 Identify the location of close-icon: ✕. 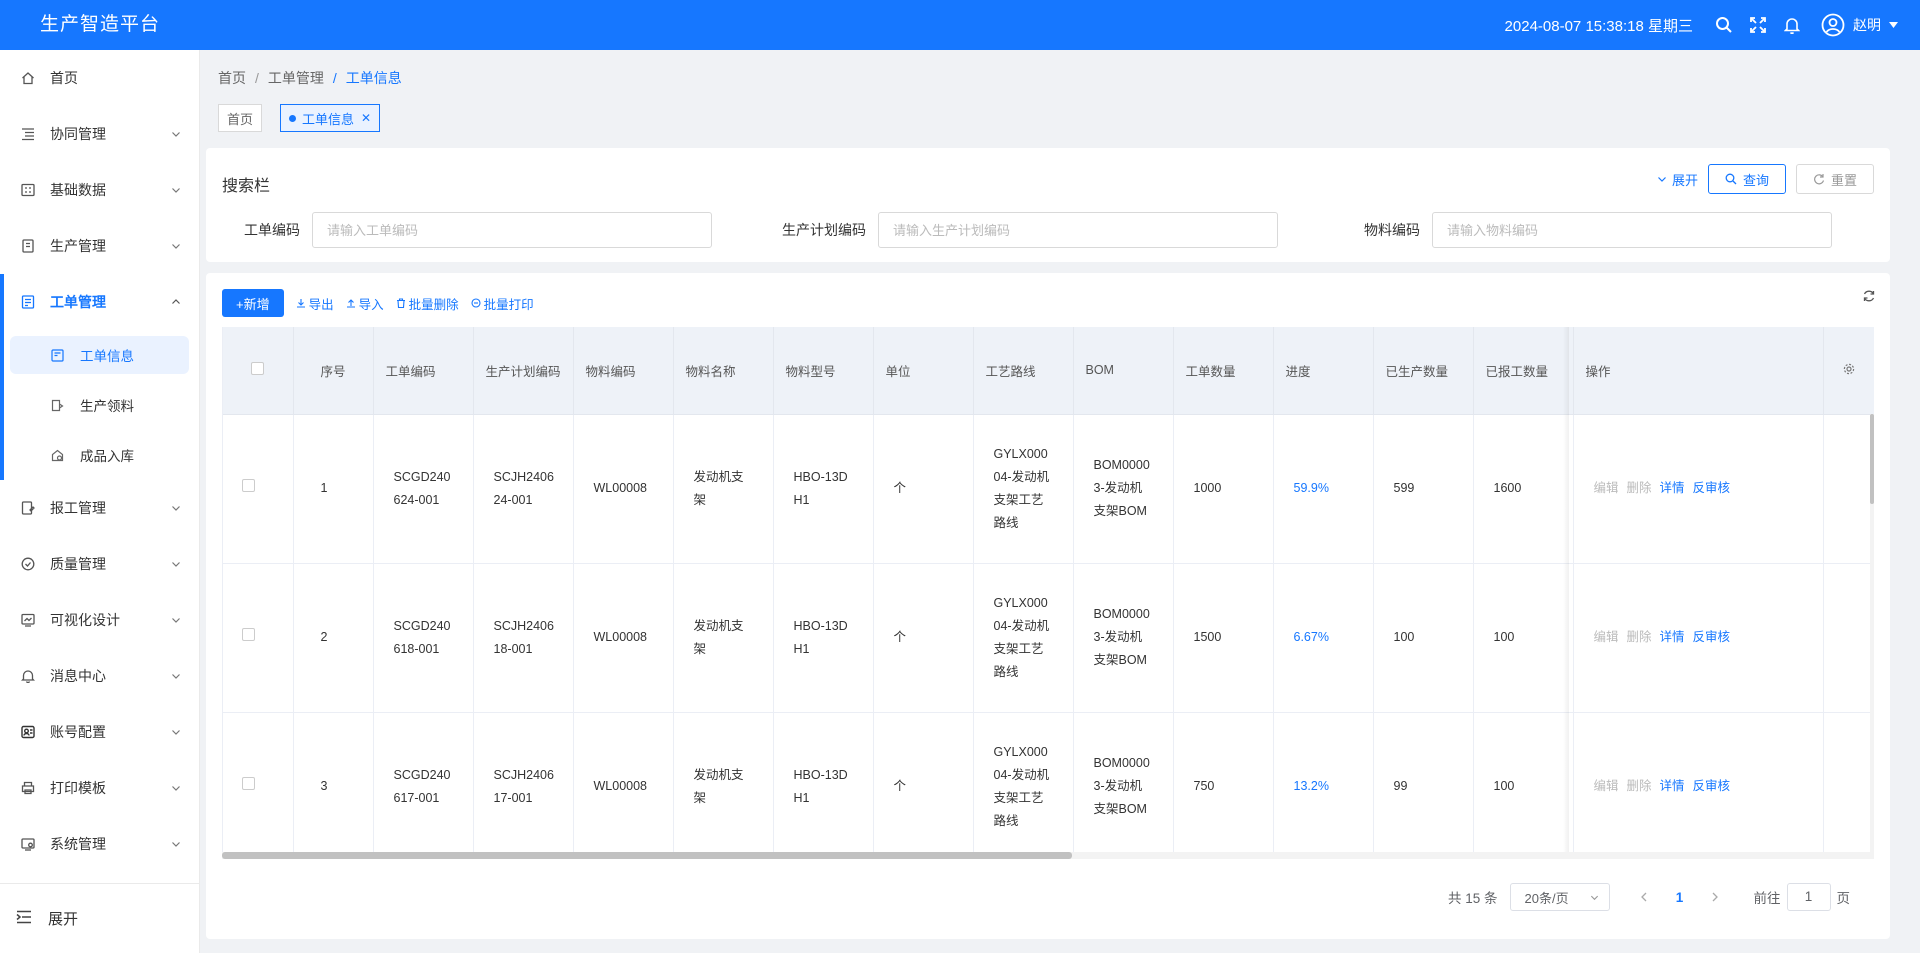
(366, 118).